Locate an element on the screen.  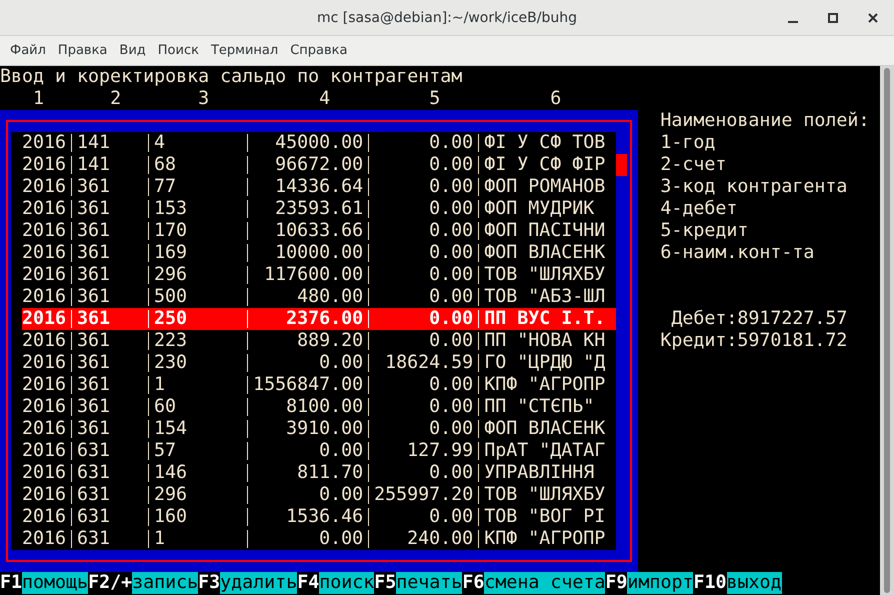
table-row: 2016 361 153 23593.61 0.00 ФОП МУДРИК is located at coordinates (319, 209).